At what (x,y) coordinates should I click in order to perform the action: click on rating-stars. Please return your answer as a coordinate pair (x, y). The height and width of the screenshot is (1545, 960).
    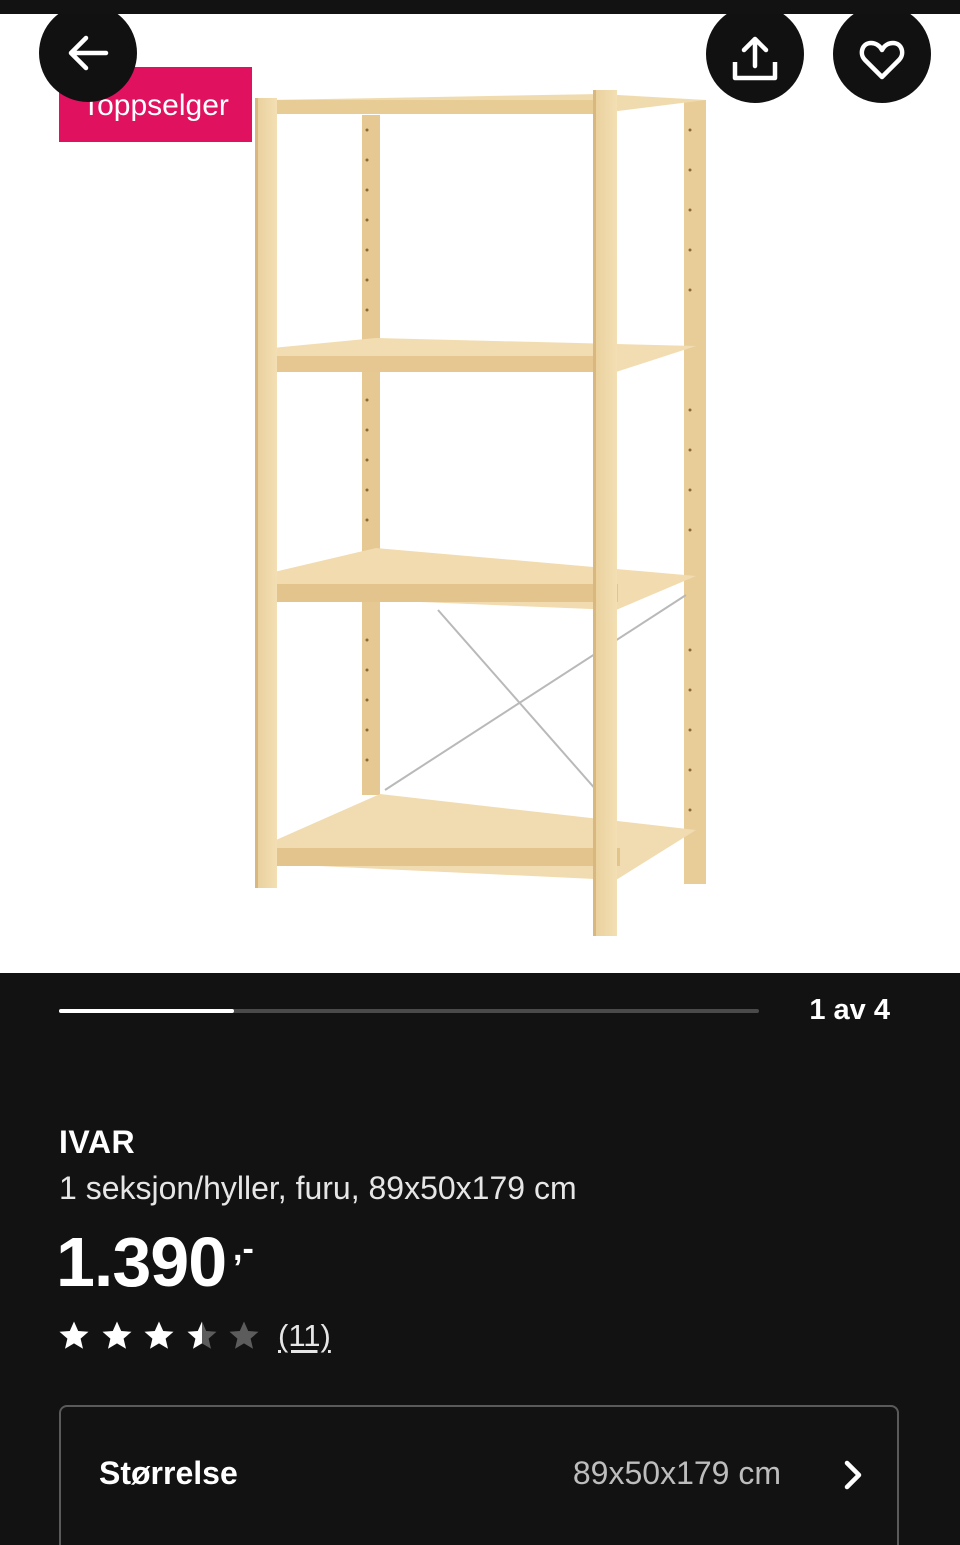
    Looking at the image, I should click on (164, 1336).